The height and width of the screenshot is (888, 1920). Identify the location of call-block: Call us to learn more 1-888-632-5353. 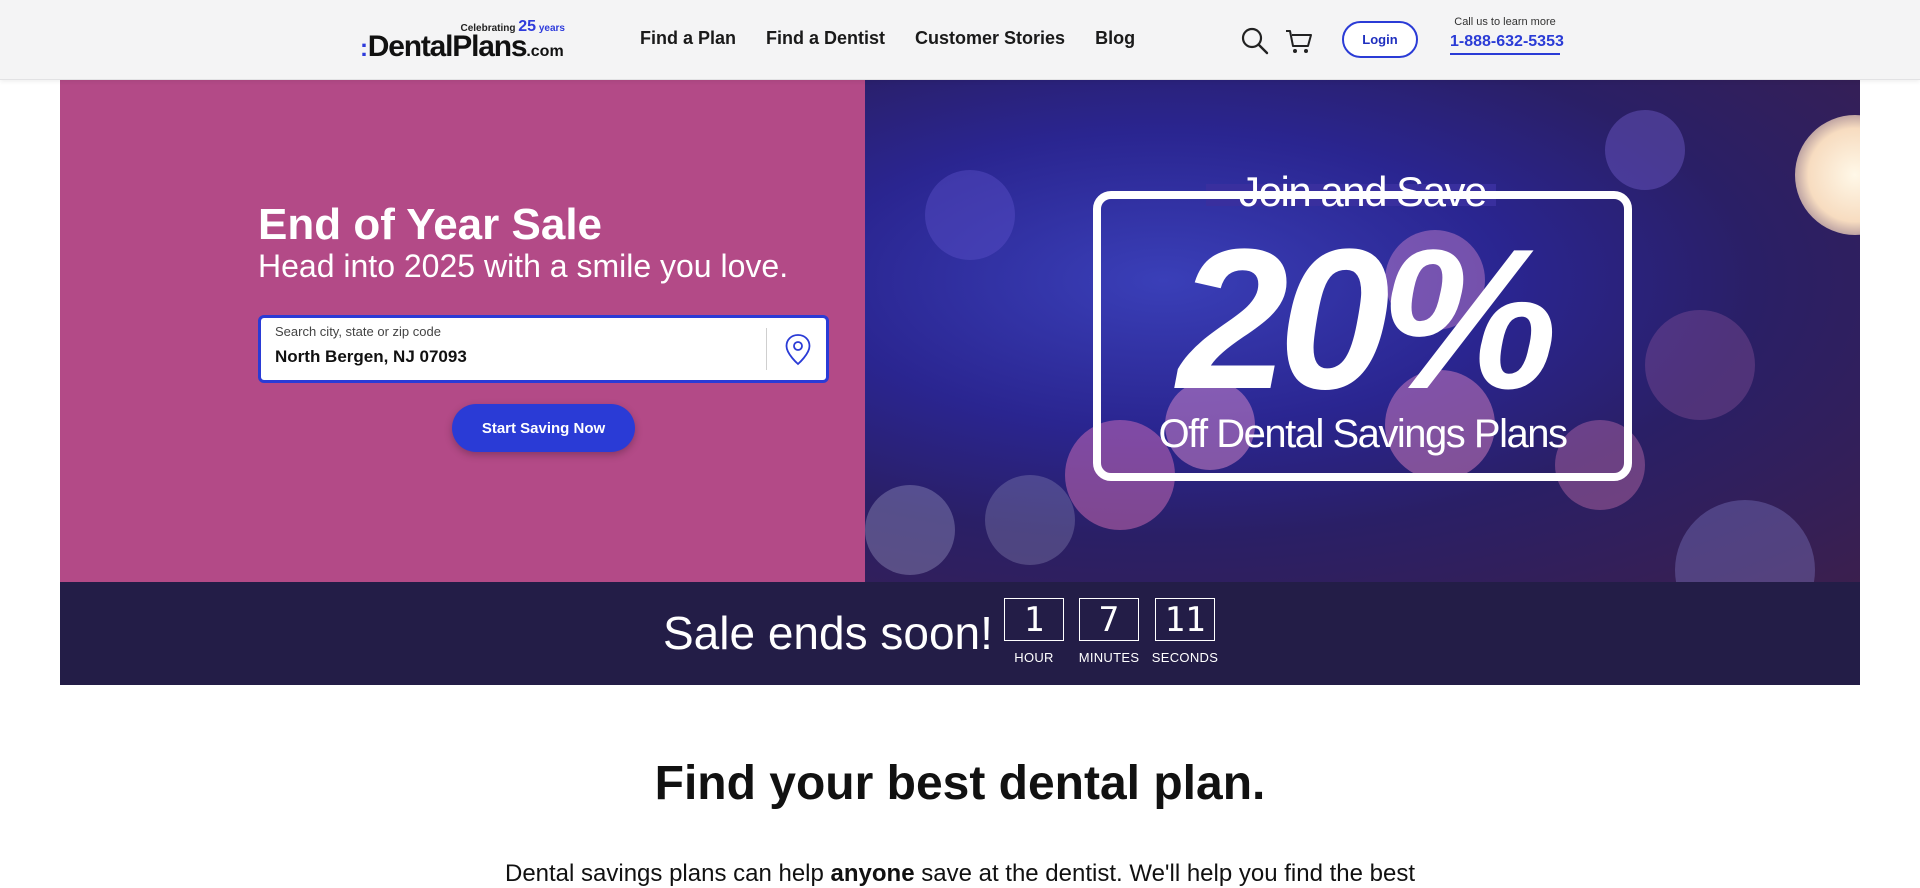
(1507, 35).